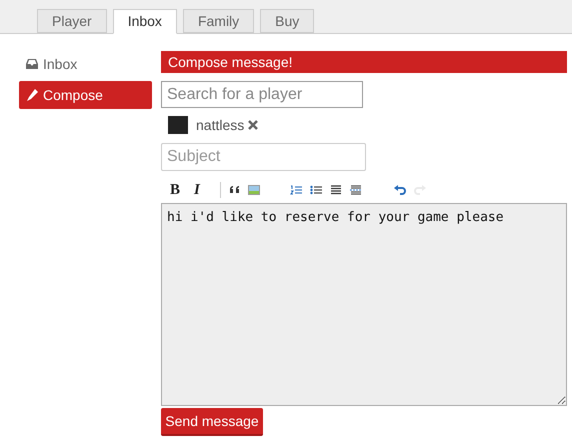  What do you see at coordinates (32, 95) in the screenshot?
I see `pencil-icon` at bounding box center [32, 95].